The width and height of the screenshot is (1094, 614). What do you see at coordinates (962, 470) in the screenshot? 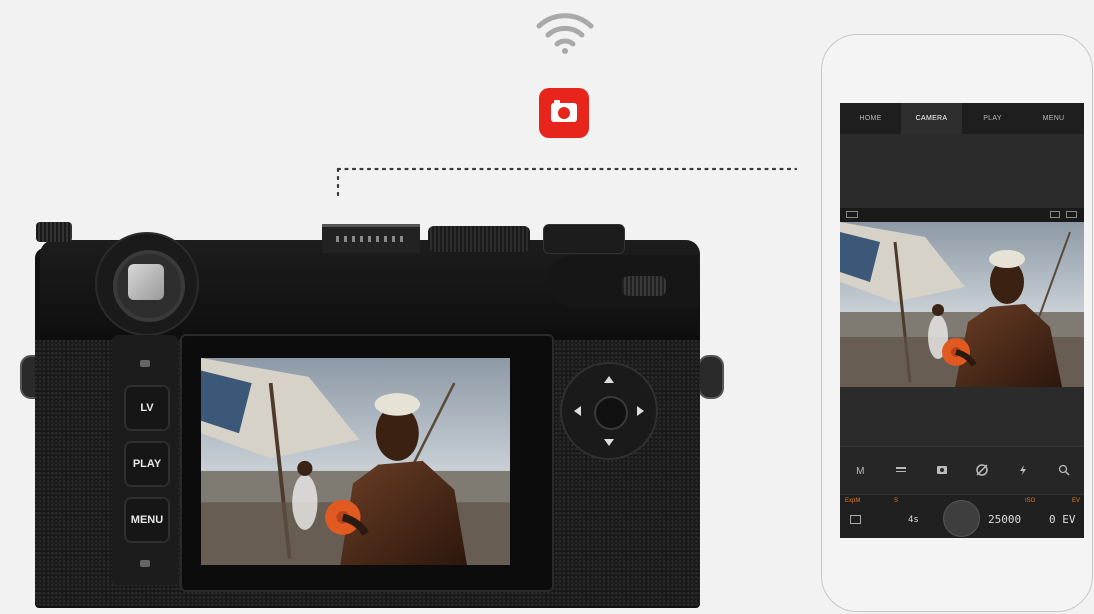
I see `mode-bar: M` at bounding box center [962, 470].